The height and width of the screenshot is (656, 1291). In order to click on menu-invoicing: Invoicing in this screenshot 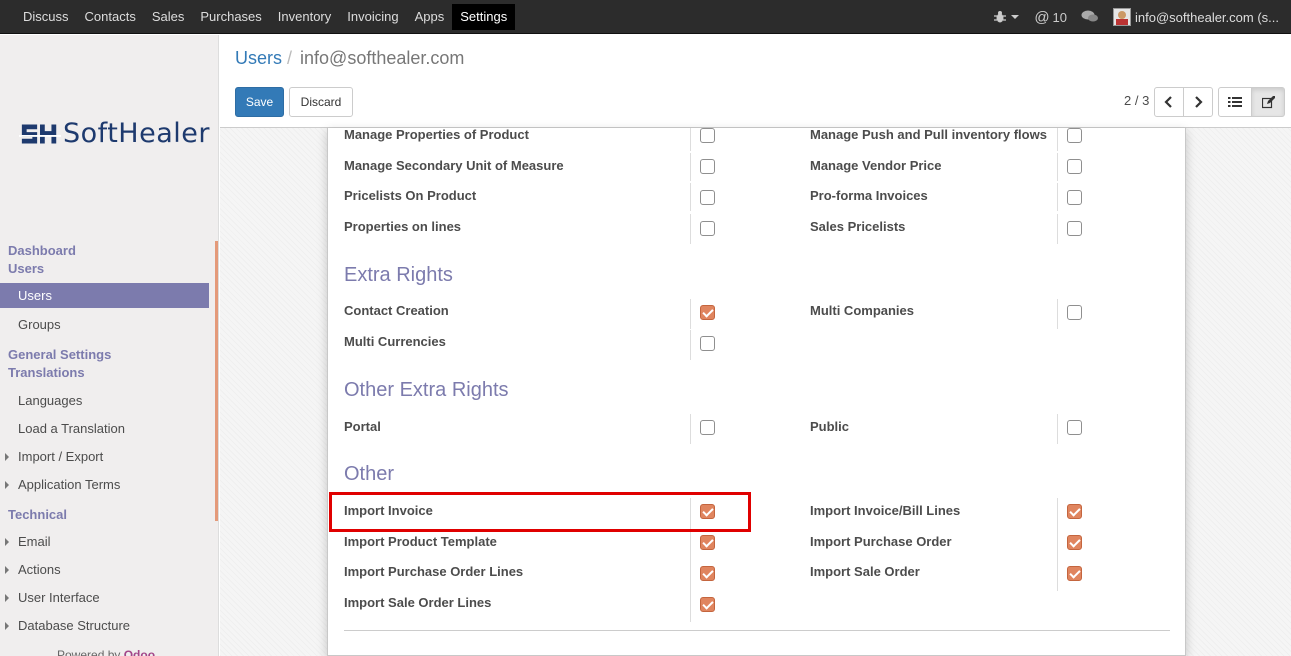, I will do `click(372, 17)`.